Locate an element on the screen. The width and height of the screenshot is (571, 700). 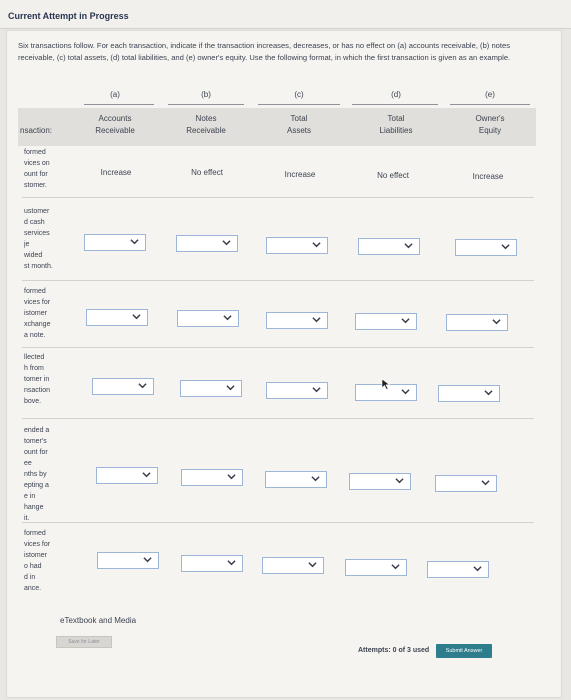
row-3-notes-receivable-select is located at coordinates (211, 388).